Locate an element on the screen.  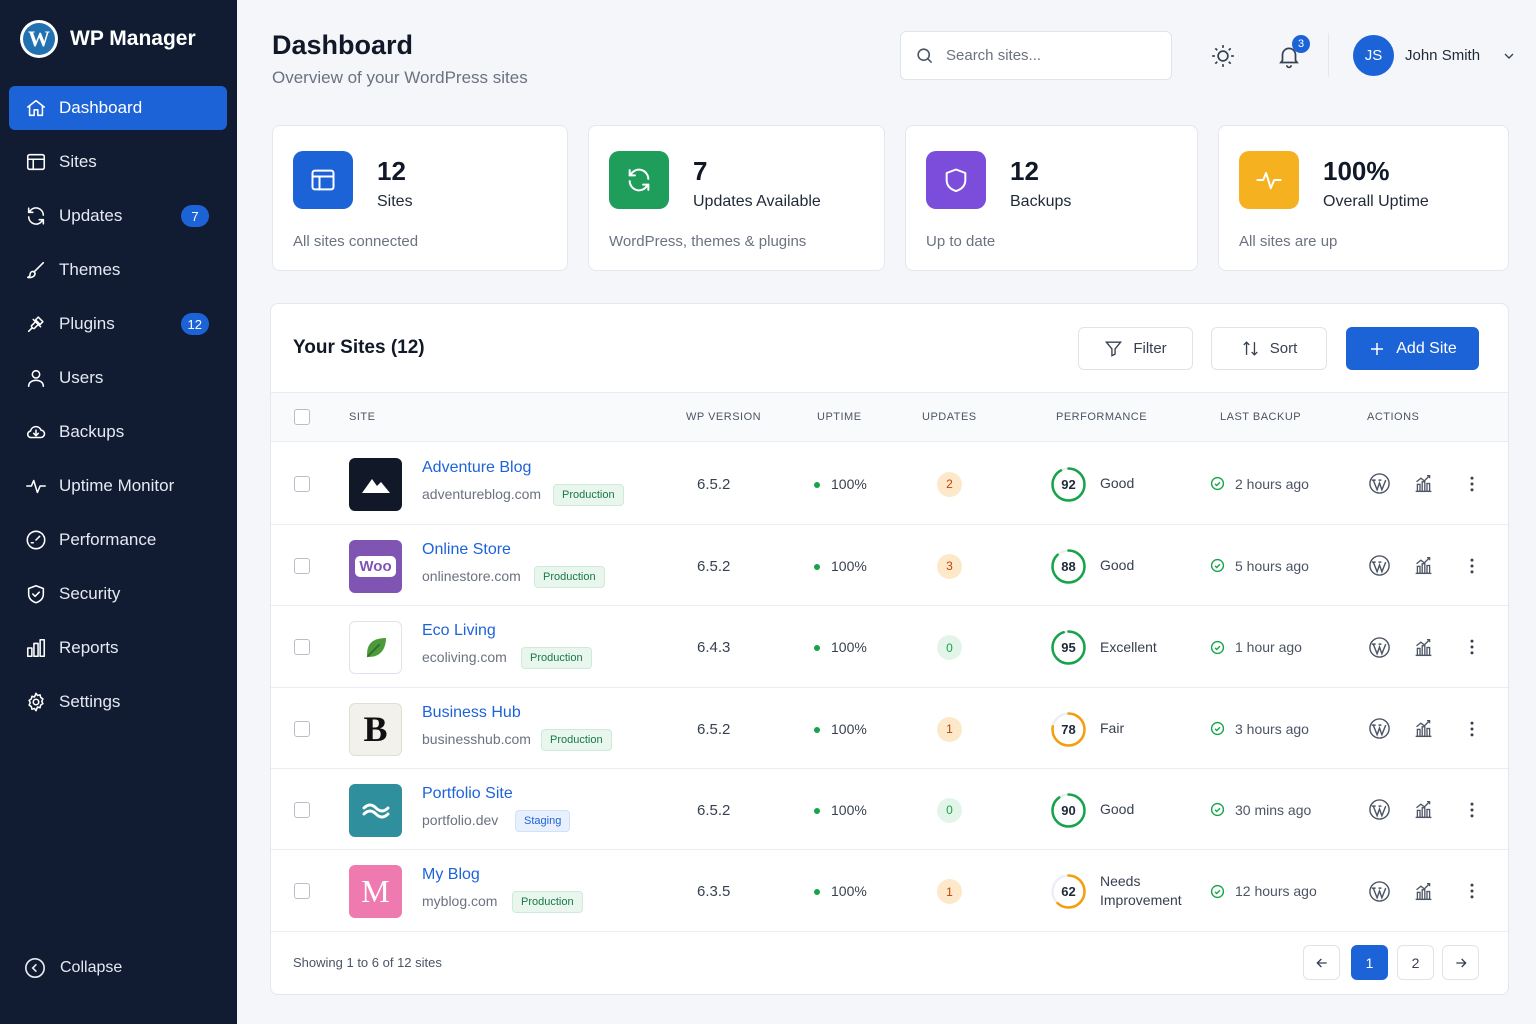
sidebar-item-settings: Settings is located at coordinates (118, 702).